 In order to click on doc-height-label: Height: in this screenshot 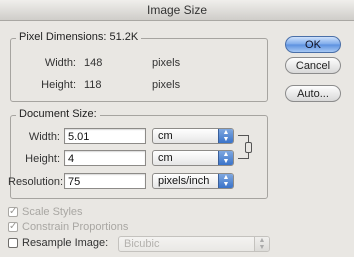, I will do `click(42, 159)`.